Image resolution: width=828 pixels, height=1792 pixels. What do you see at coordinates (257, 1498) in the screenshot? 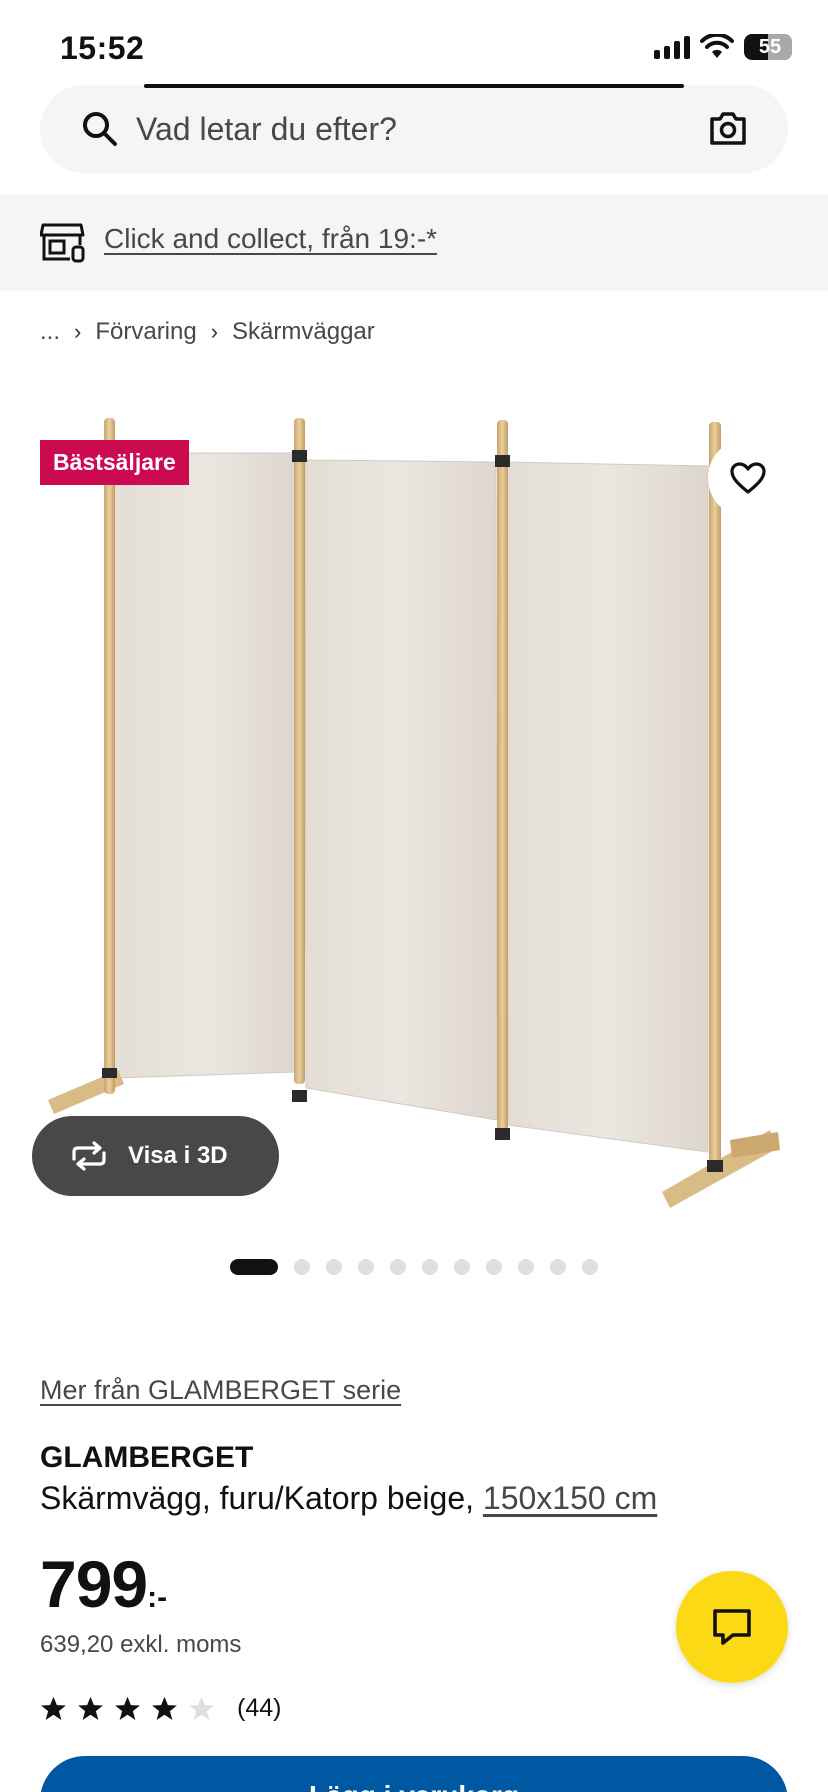
I see `product-description-text: Skärmvägg, furu/Katorp beige,` at bounding box center [257, 1498].